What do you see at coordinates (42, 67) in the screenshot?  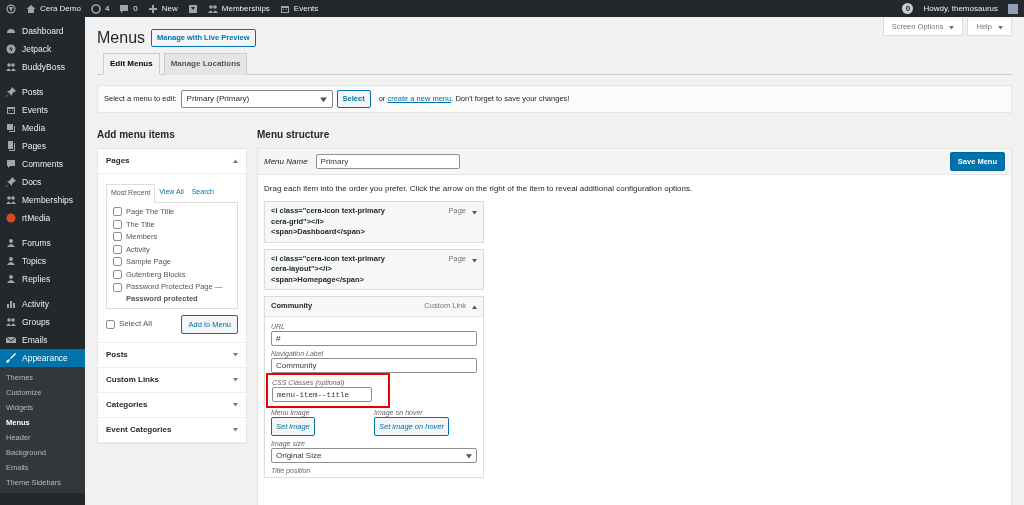 I see `sidebar-item: BuddyBoss` at bounding box center [42, 67].